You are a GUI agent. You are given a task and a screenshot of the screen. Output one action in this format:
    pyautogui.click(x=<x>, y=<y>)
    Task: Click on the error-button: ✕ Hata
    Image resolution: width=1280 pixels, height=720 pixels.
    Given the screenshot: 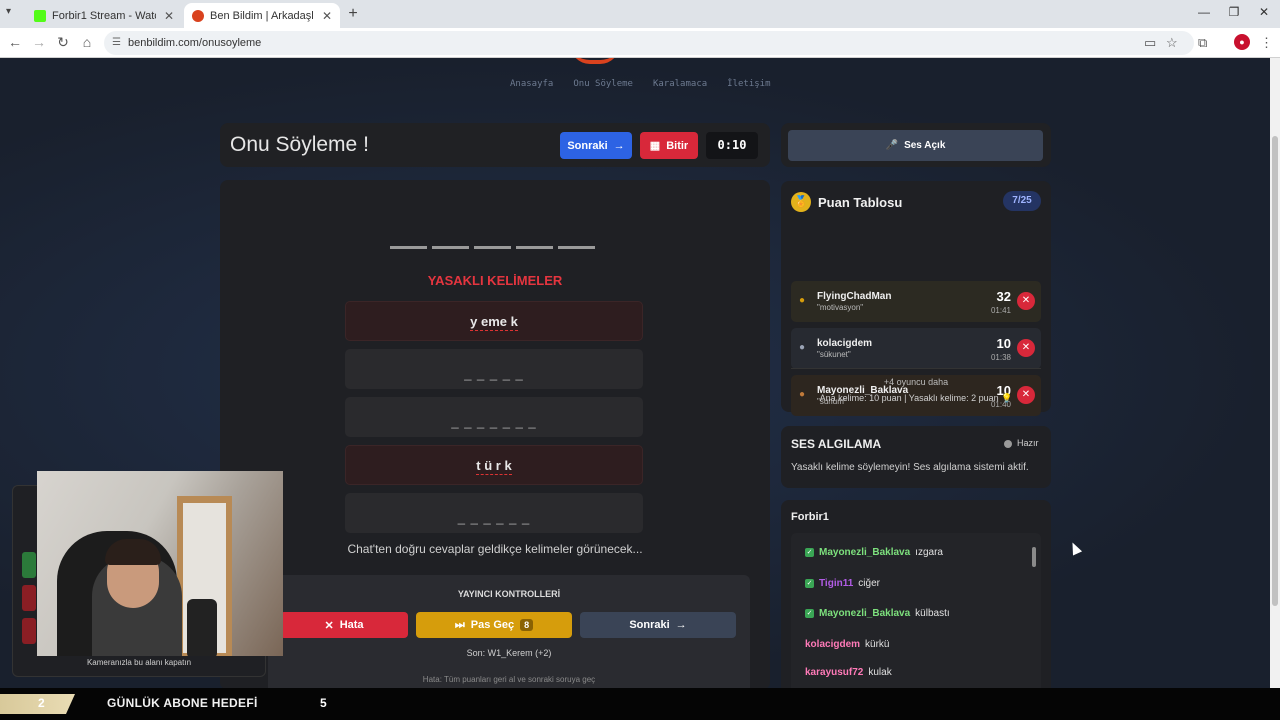 What is the action you would take?
    pyautogui.click(x=344, y=625)
    